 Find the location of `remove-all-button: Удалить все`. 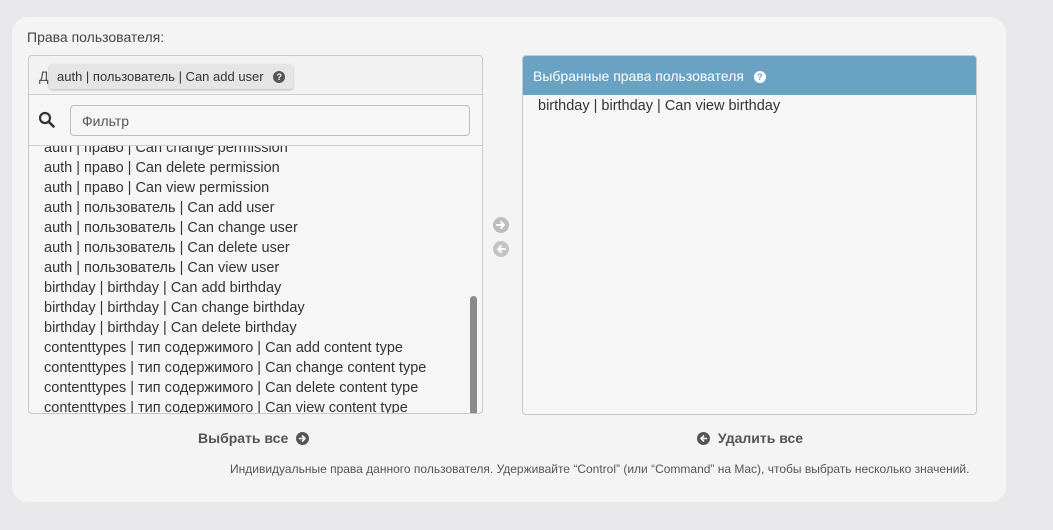

remove-all-button: Удалить все is located at coordinates (750, 438).